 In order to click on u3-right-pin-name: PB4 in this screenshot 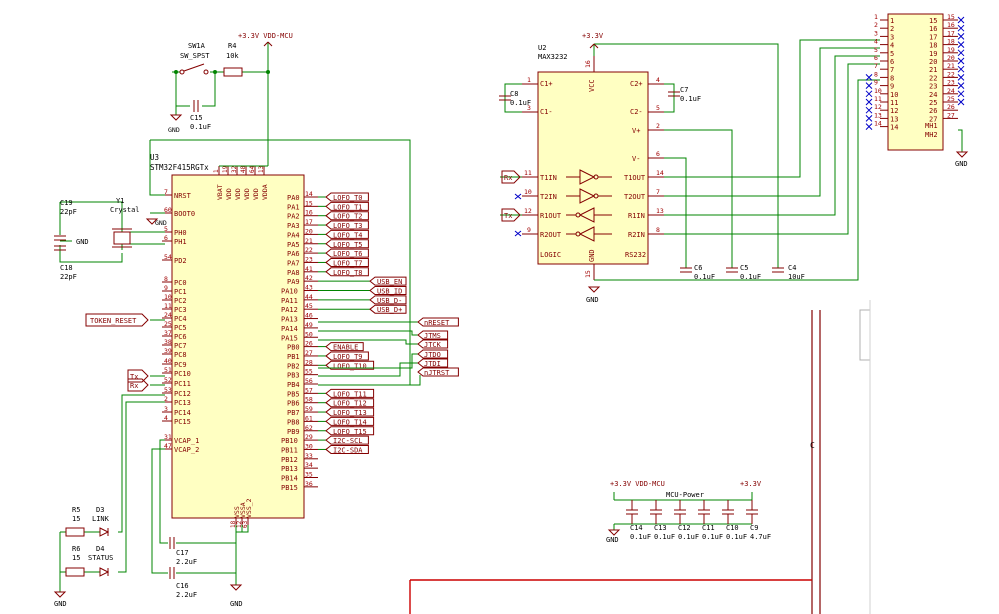, I will do `click(293, 385)`.